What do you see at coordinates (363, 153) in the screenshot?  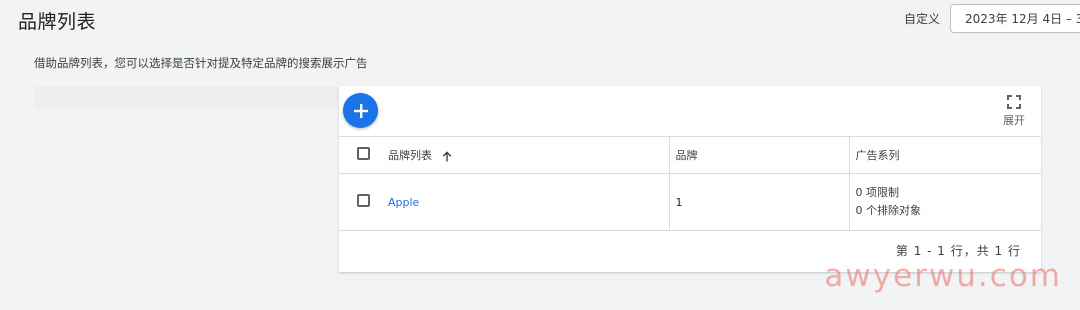 I see `select-all-checkbox` at bounding box center [363, 153].